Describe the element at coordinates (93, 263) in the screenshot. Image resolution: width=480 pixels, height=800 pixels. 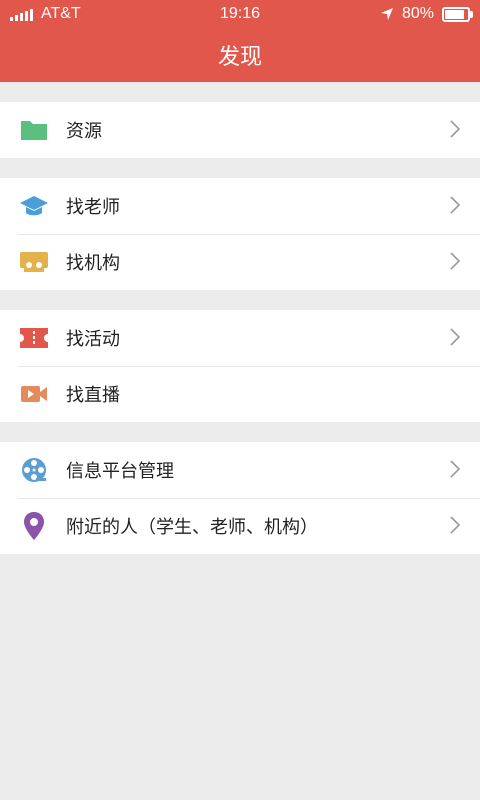
I see `menu-item-label: 找机构` at that location.